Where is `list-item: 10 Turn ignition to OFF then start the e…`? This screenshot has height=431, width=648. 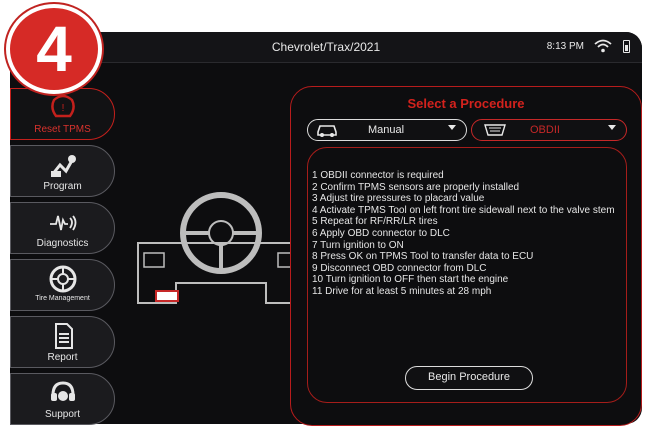
list-item: 10 Turn ignition to OFF then start the e… is located at coordinates (410, 280).